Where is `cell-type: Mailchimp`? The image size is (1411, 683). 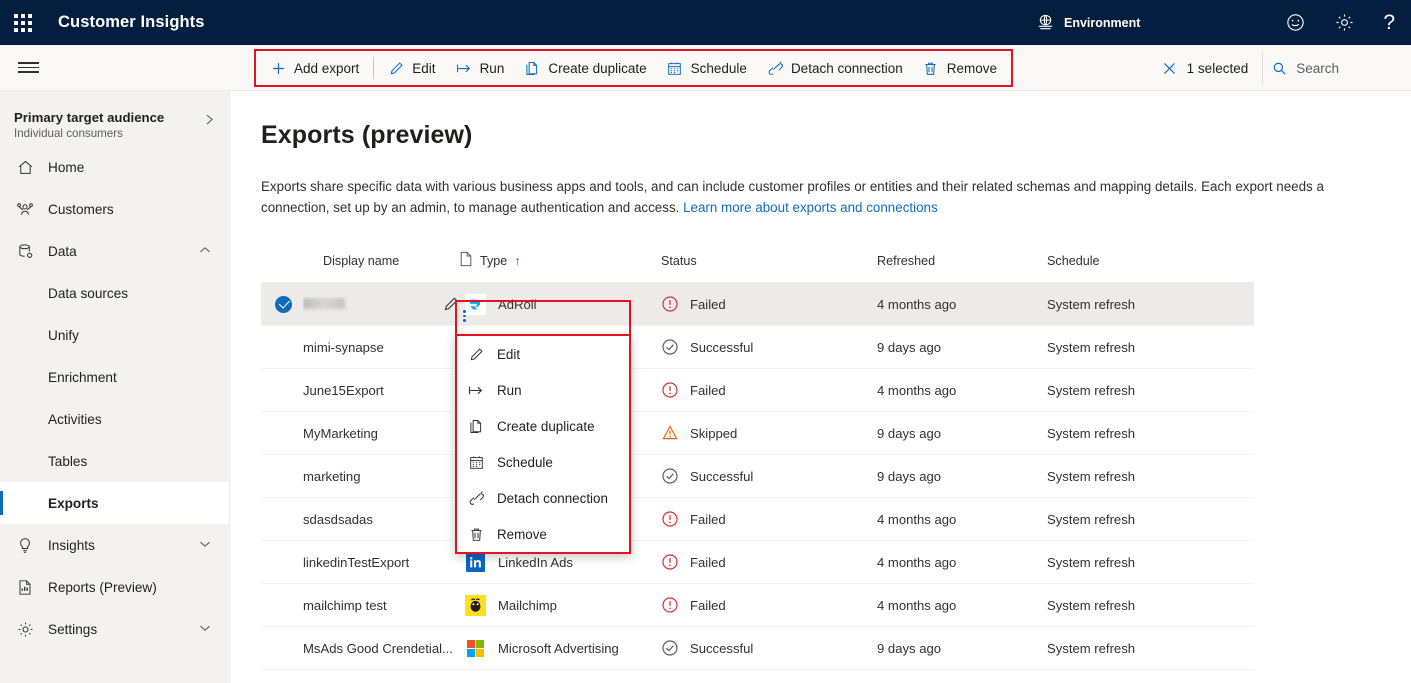
cell-type: Mailchimp is located at coordinates (560, 605).